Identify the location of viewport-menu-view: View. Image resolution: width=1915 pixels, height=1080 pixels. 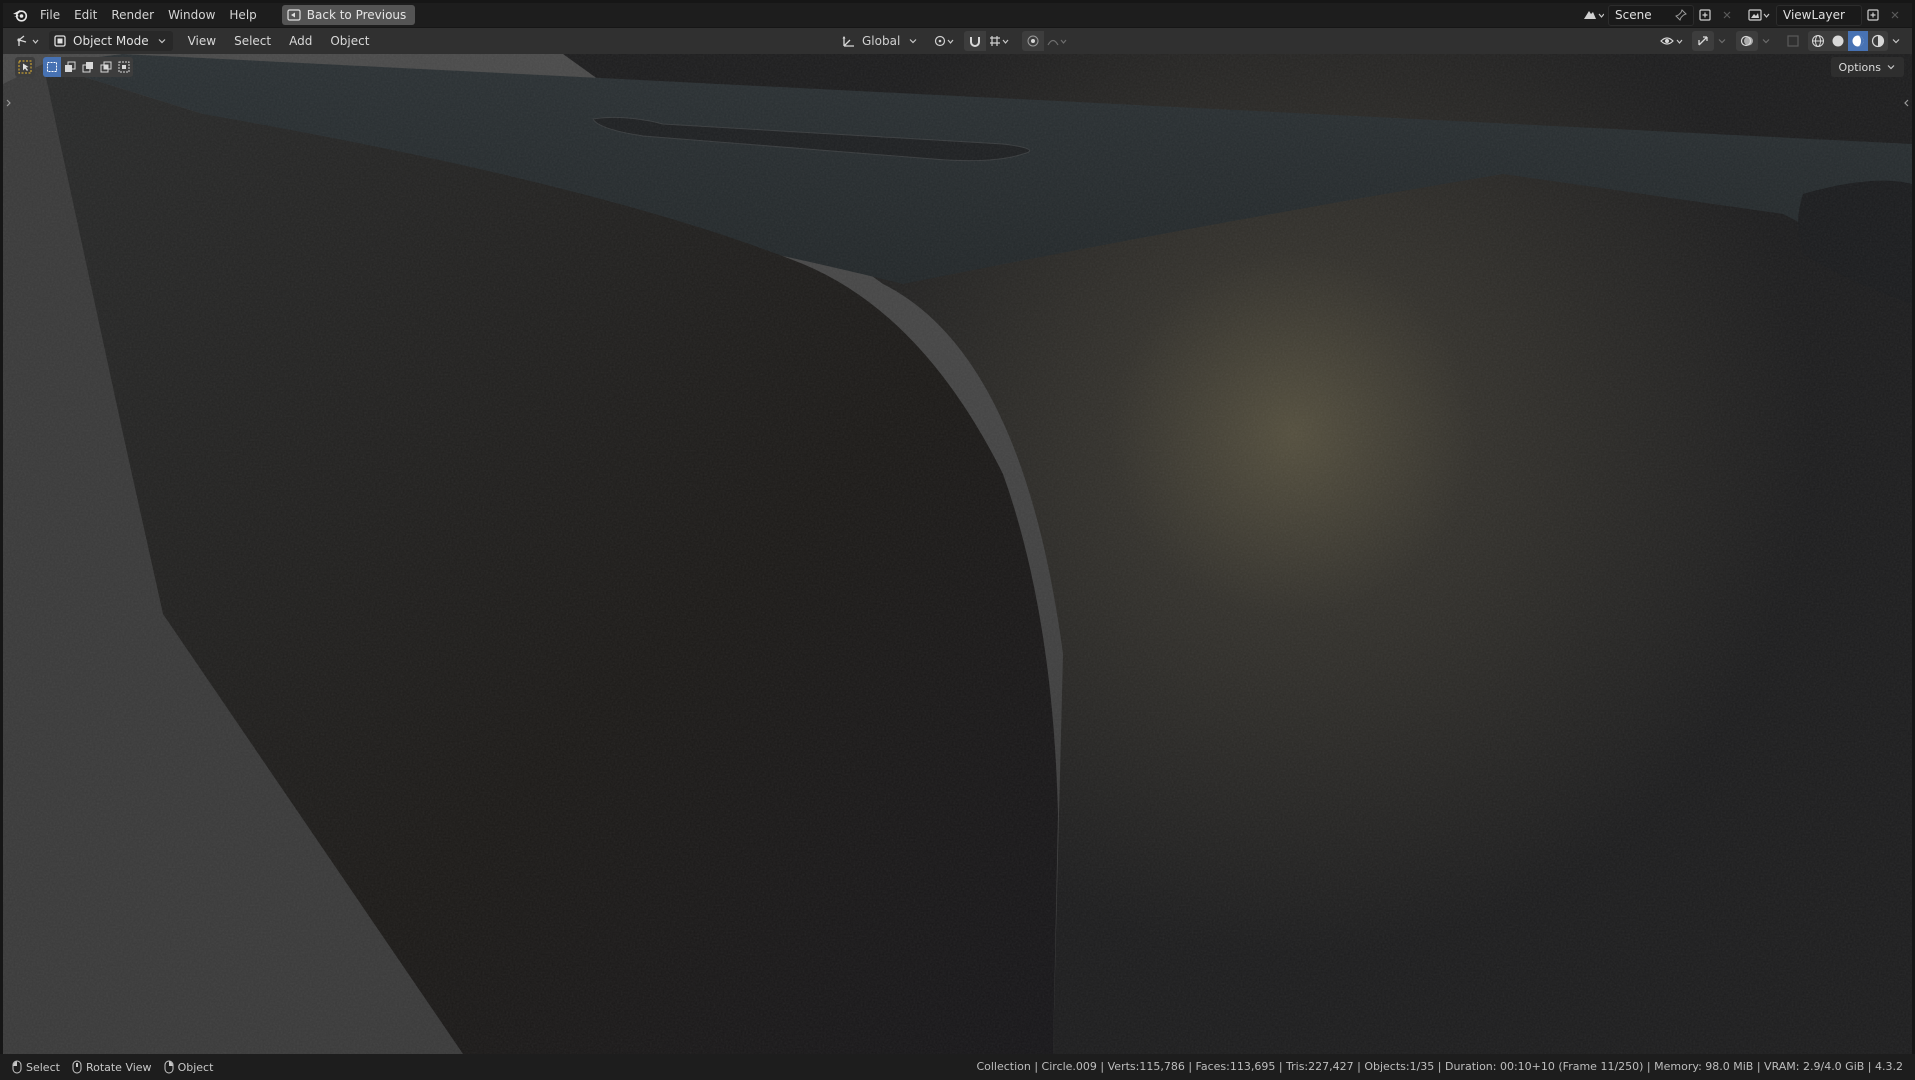
(202, 41).